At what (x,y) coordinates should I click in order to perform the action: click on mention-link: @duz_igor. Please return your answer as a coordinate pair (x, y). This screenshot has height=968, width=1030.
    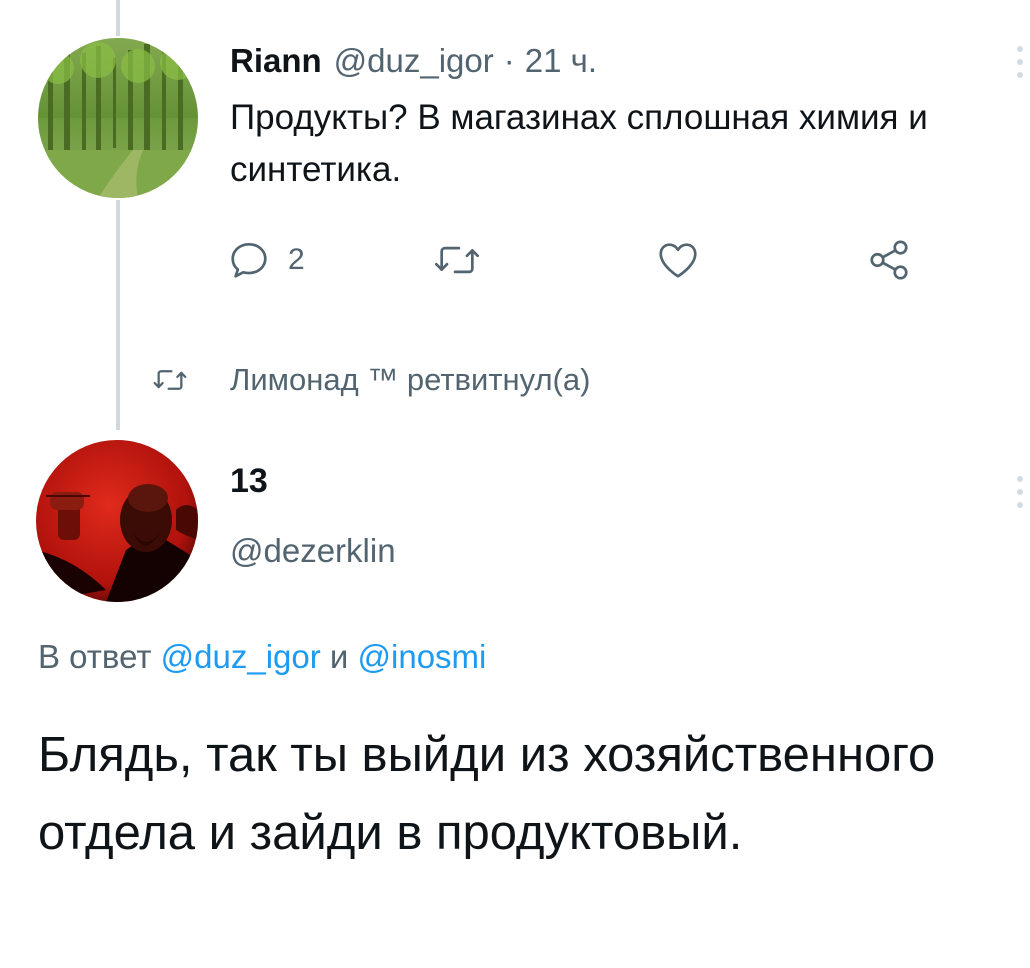
    Looking at the image, I should click on (241, 656).